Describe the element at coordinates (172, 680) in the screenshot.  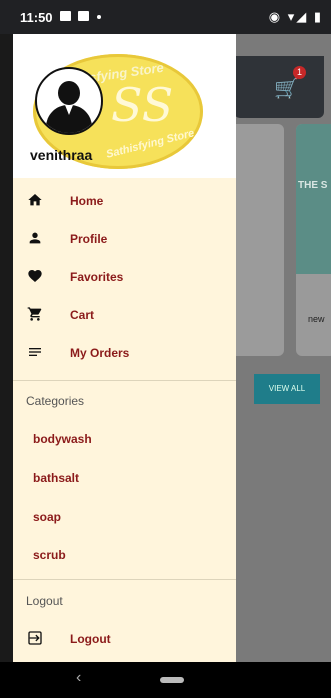
I see `home-pill-icon` at that location.